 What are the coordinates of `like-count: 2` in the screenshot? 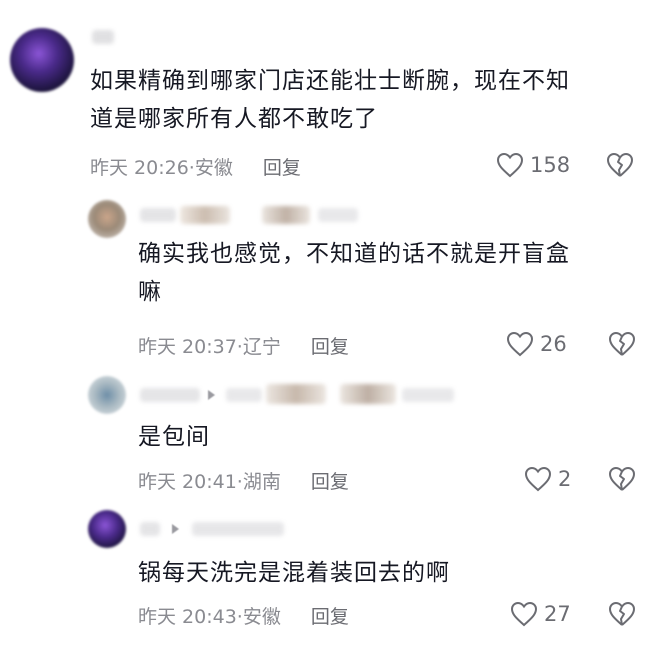 It's located at (565, 479).